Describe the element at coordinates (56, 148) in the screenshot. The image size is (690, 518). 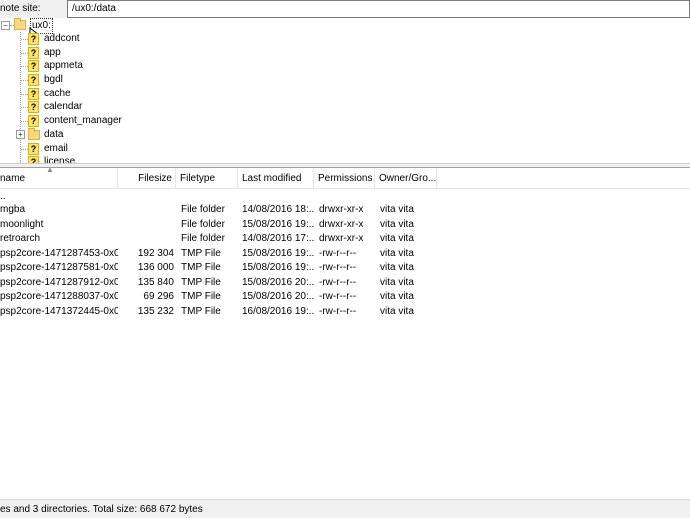
I see `tree-item-label: email` at that location.